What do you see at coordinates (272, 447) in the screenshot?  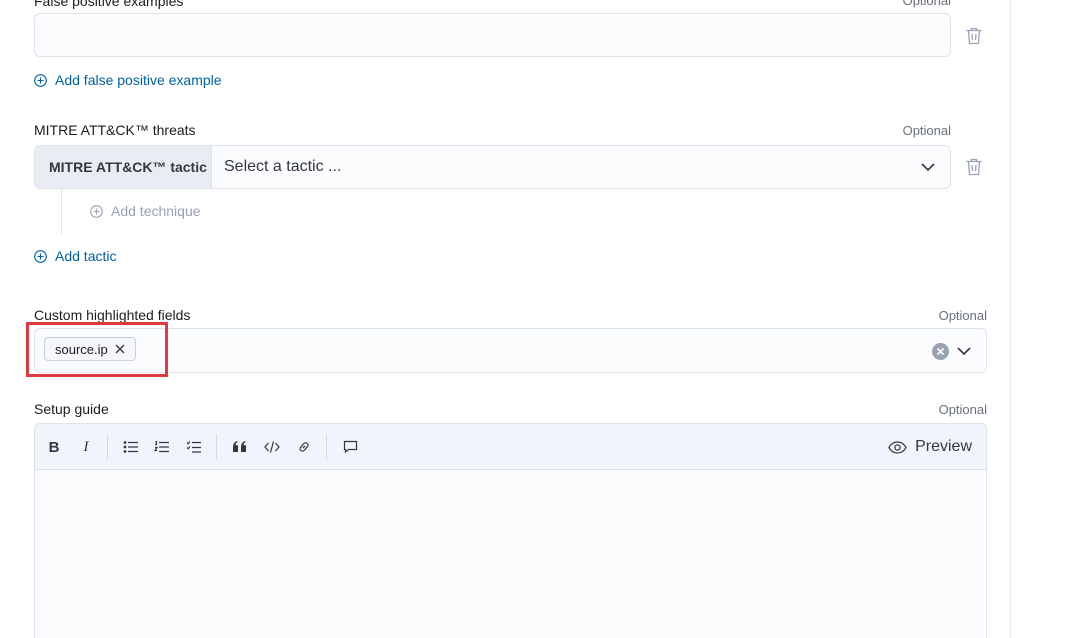 I see `code-icon` at bounding box center [272, 447].